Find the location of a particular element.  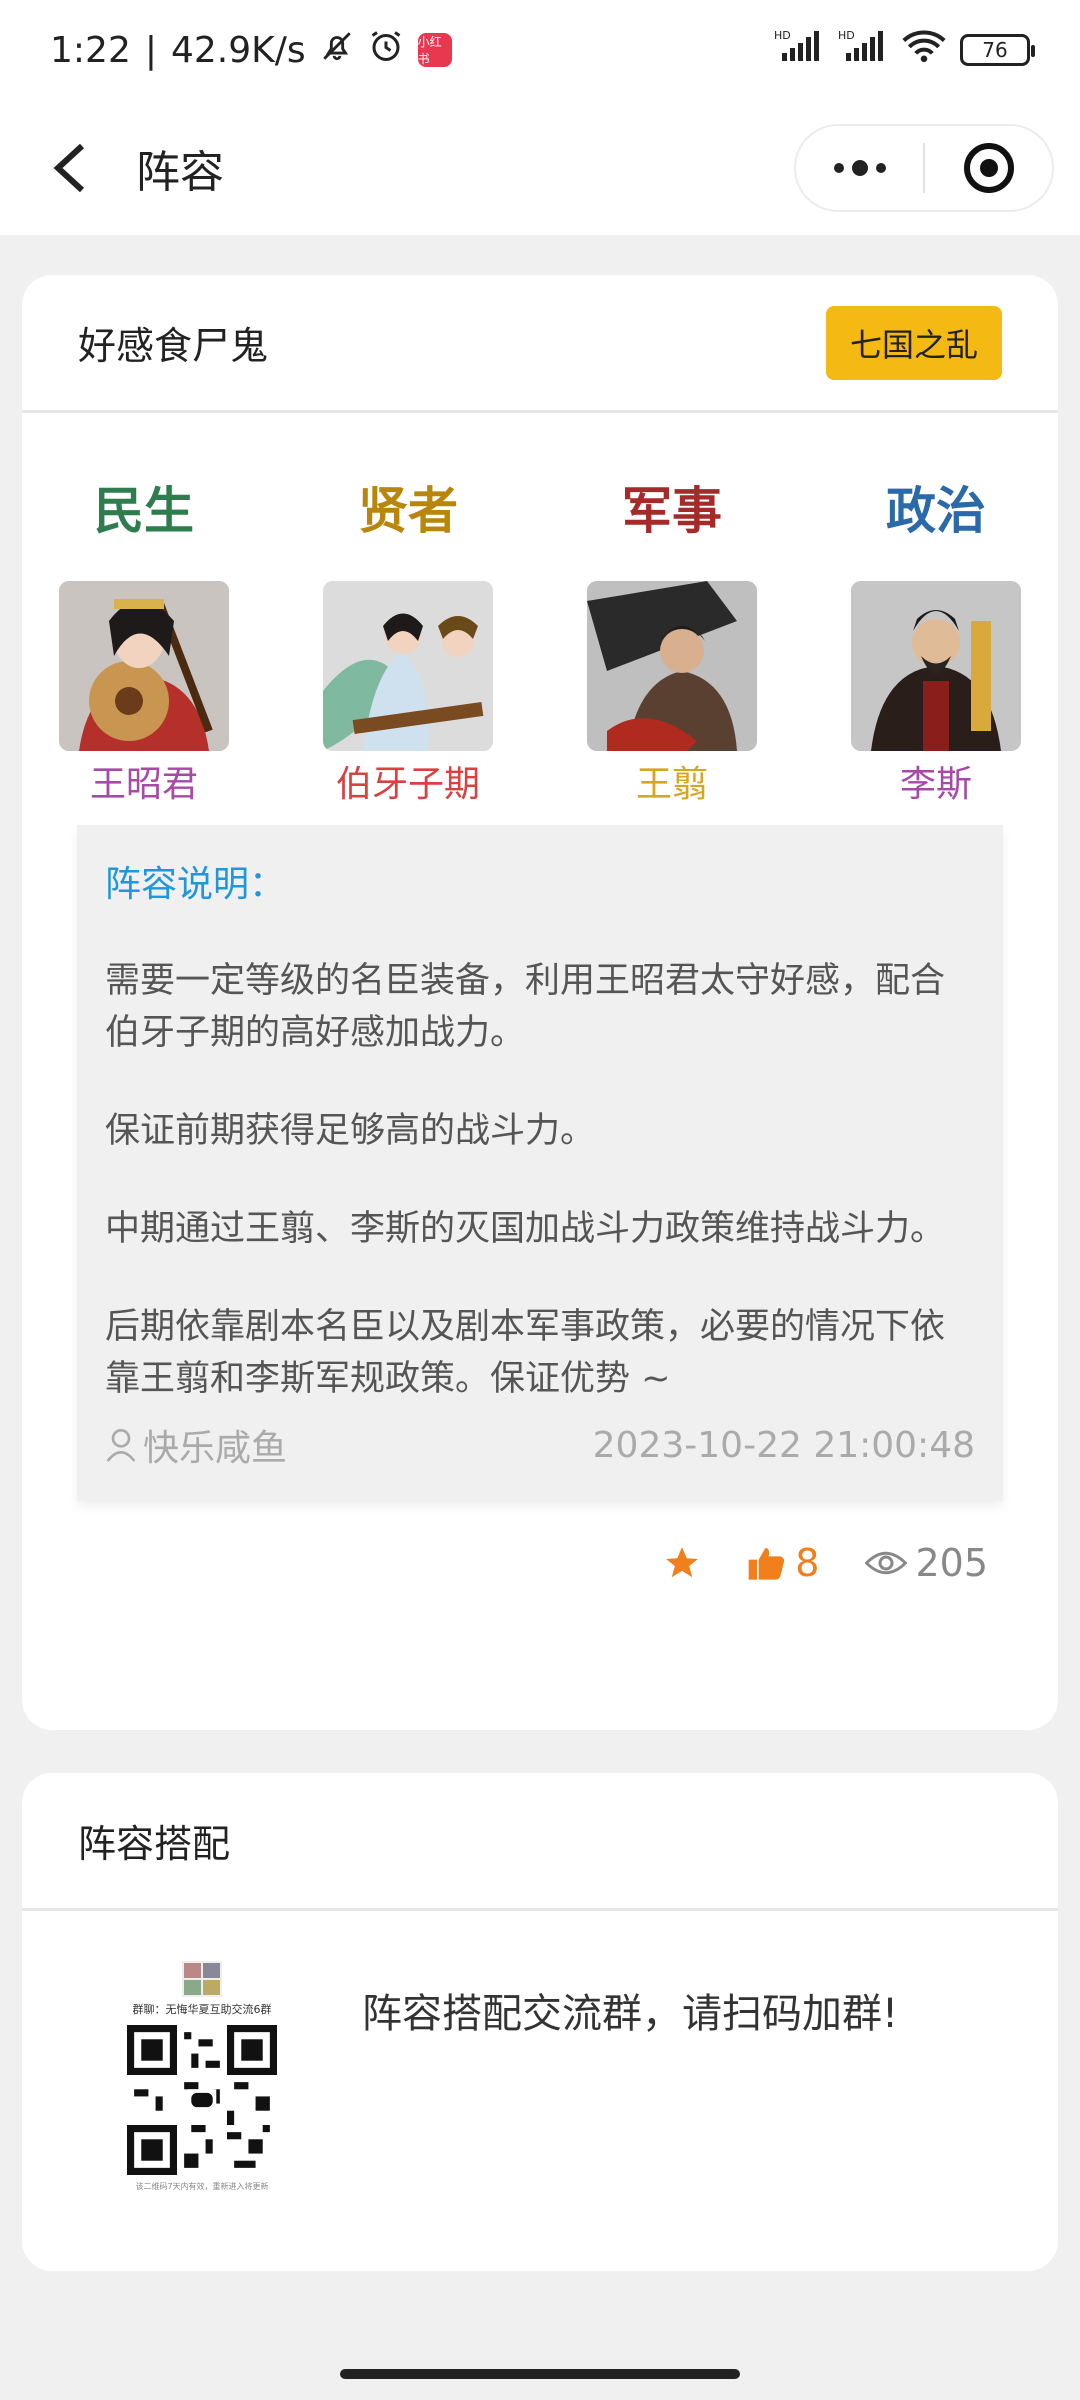

group-qr-code: 群聊：无悔华夏互助交流6群 该二维码7天内有效，重新进入将更新 is located at coordinates (202, 2076).